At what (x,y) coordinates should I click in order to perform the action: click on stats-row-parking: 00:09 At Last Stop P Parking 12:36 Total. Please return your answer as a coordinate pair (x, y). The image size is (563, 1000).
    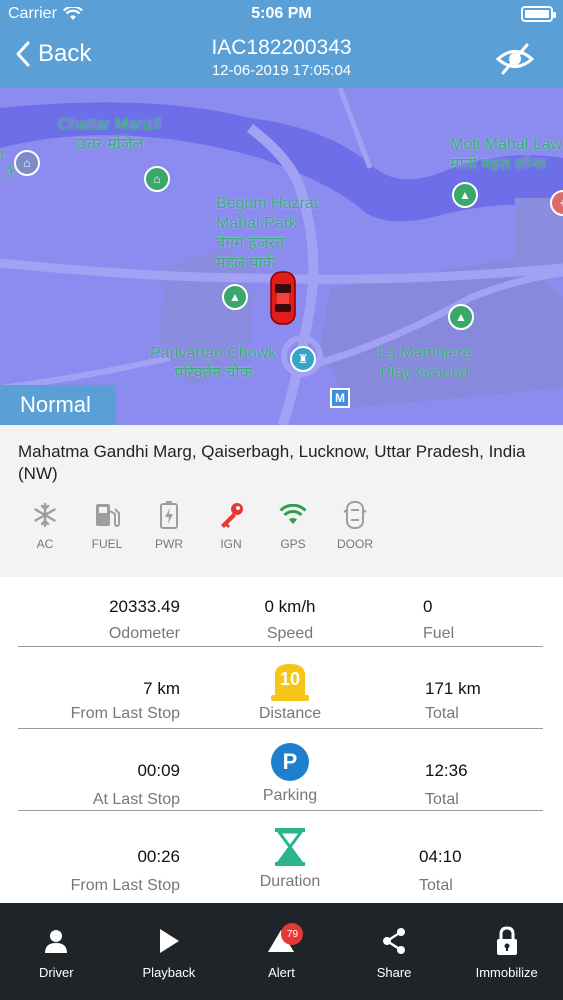
    Looking at the image, I should click on (280, 770).